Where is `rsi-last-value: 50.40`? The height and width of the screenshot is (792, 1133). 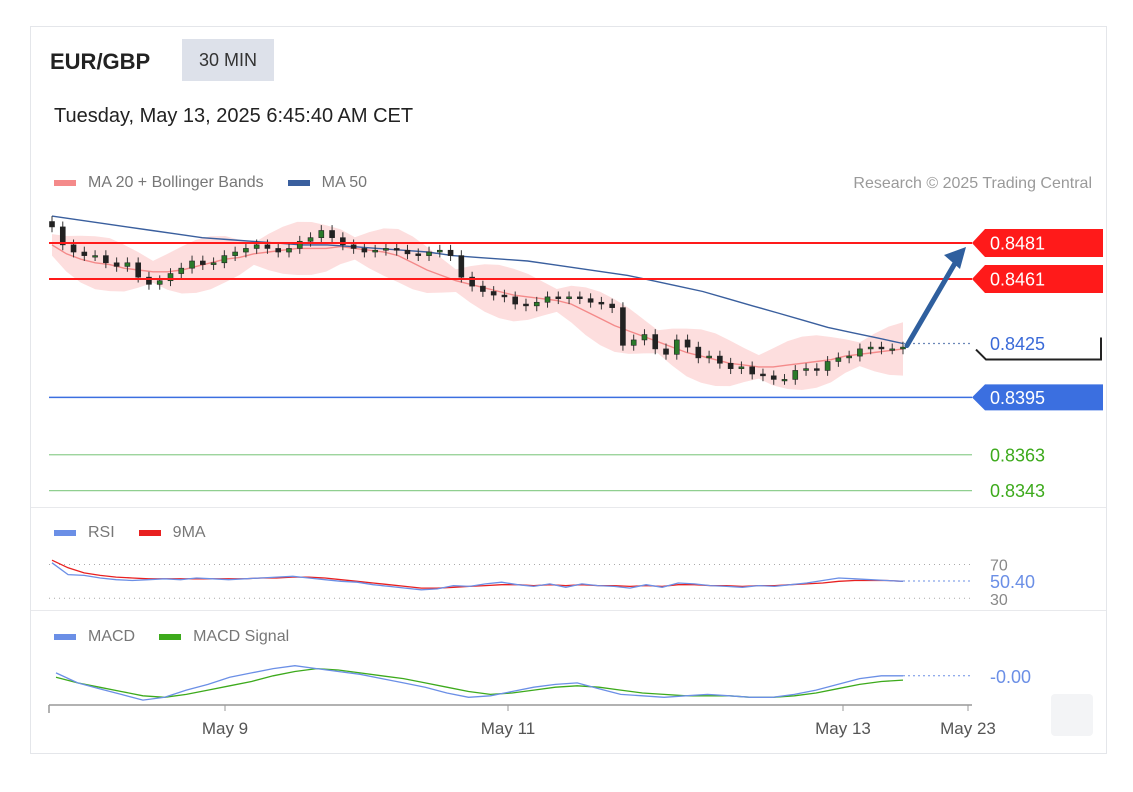 rsi-last-value: 50.40 is located at coordinates (1012, 582).